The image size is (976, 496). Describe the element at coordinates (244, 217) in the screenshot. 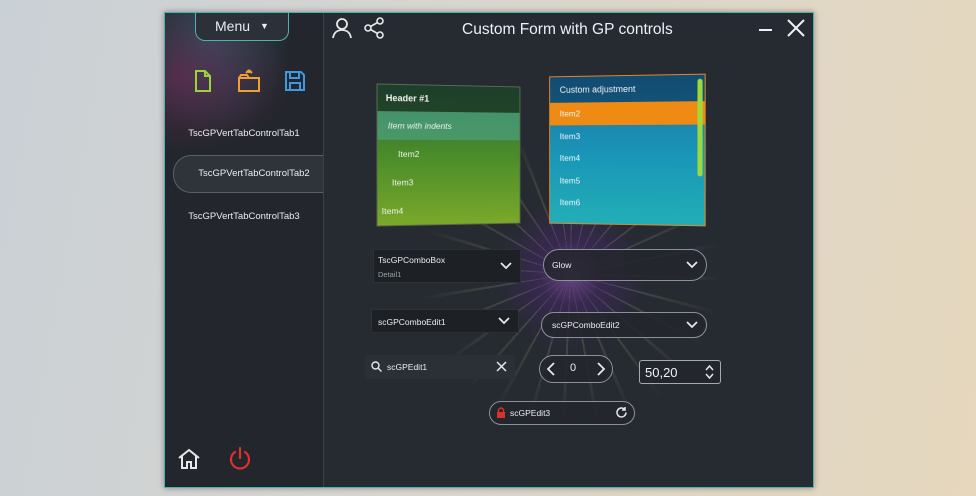

I see `sidebar-tab-3: TscGPVertTabControlTab3` at that location.